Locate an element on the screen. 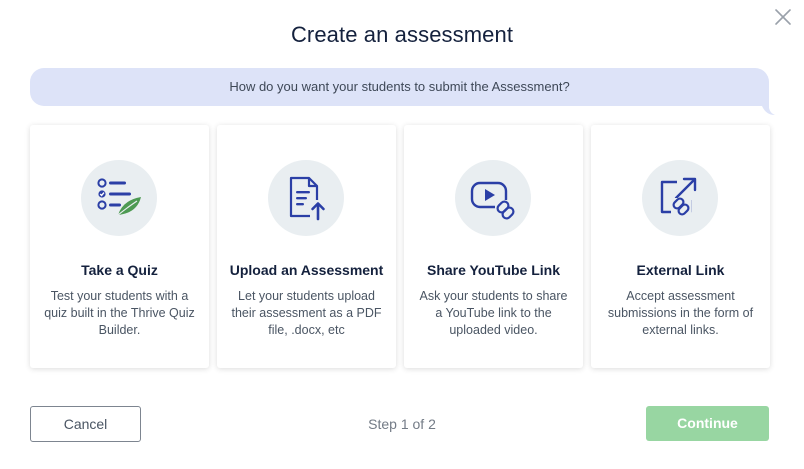 The width and height of the screenshot is (804, 469). upload-file-icon is located at coordinates (307, 198).